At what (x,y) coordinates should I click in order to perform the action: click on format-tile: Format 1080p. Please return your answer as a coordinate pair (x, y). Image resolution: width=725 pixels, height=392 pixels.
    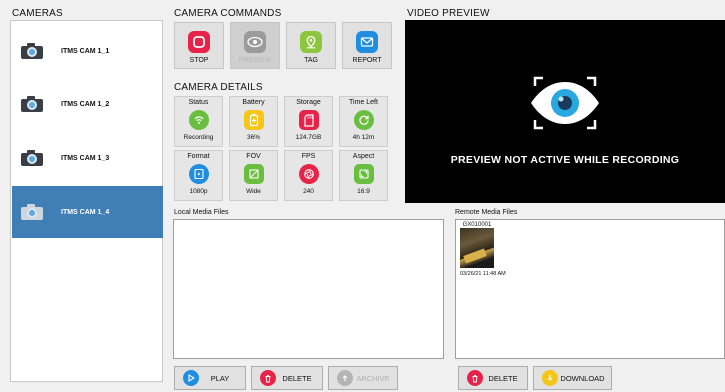
    Looking at the image, I should click on (198, 175).